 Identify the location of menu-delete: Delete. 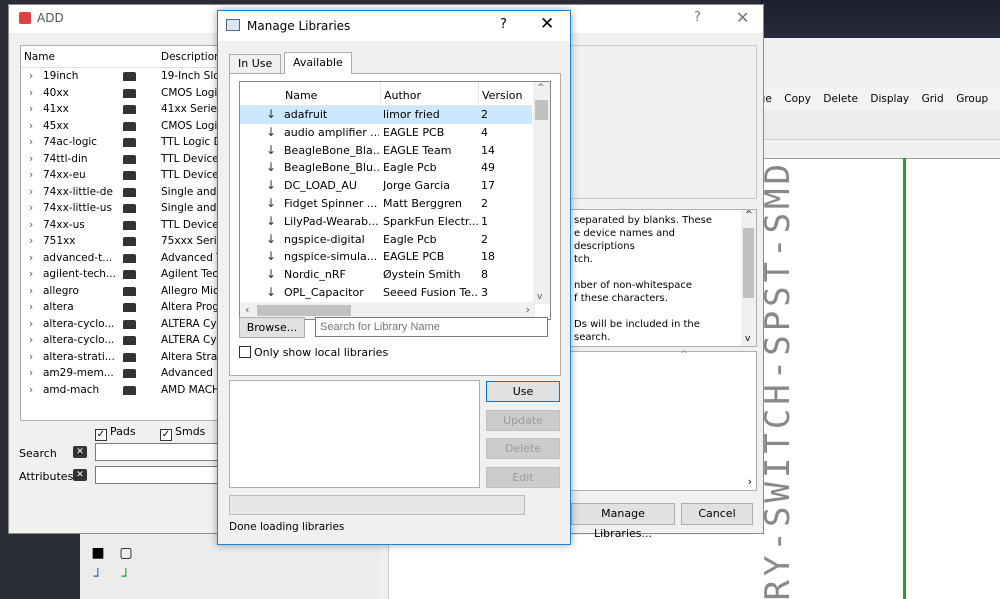
(840, 99).